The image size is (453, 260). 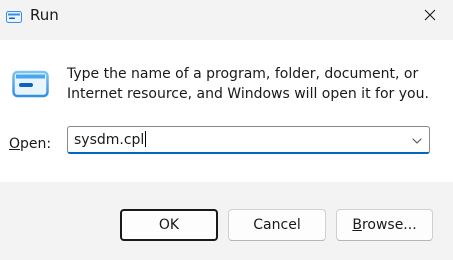 I want to click on open-label-text: pen:, so click(x=36, y=144).